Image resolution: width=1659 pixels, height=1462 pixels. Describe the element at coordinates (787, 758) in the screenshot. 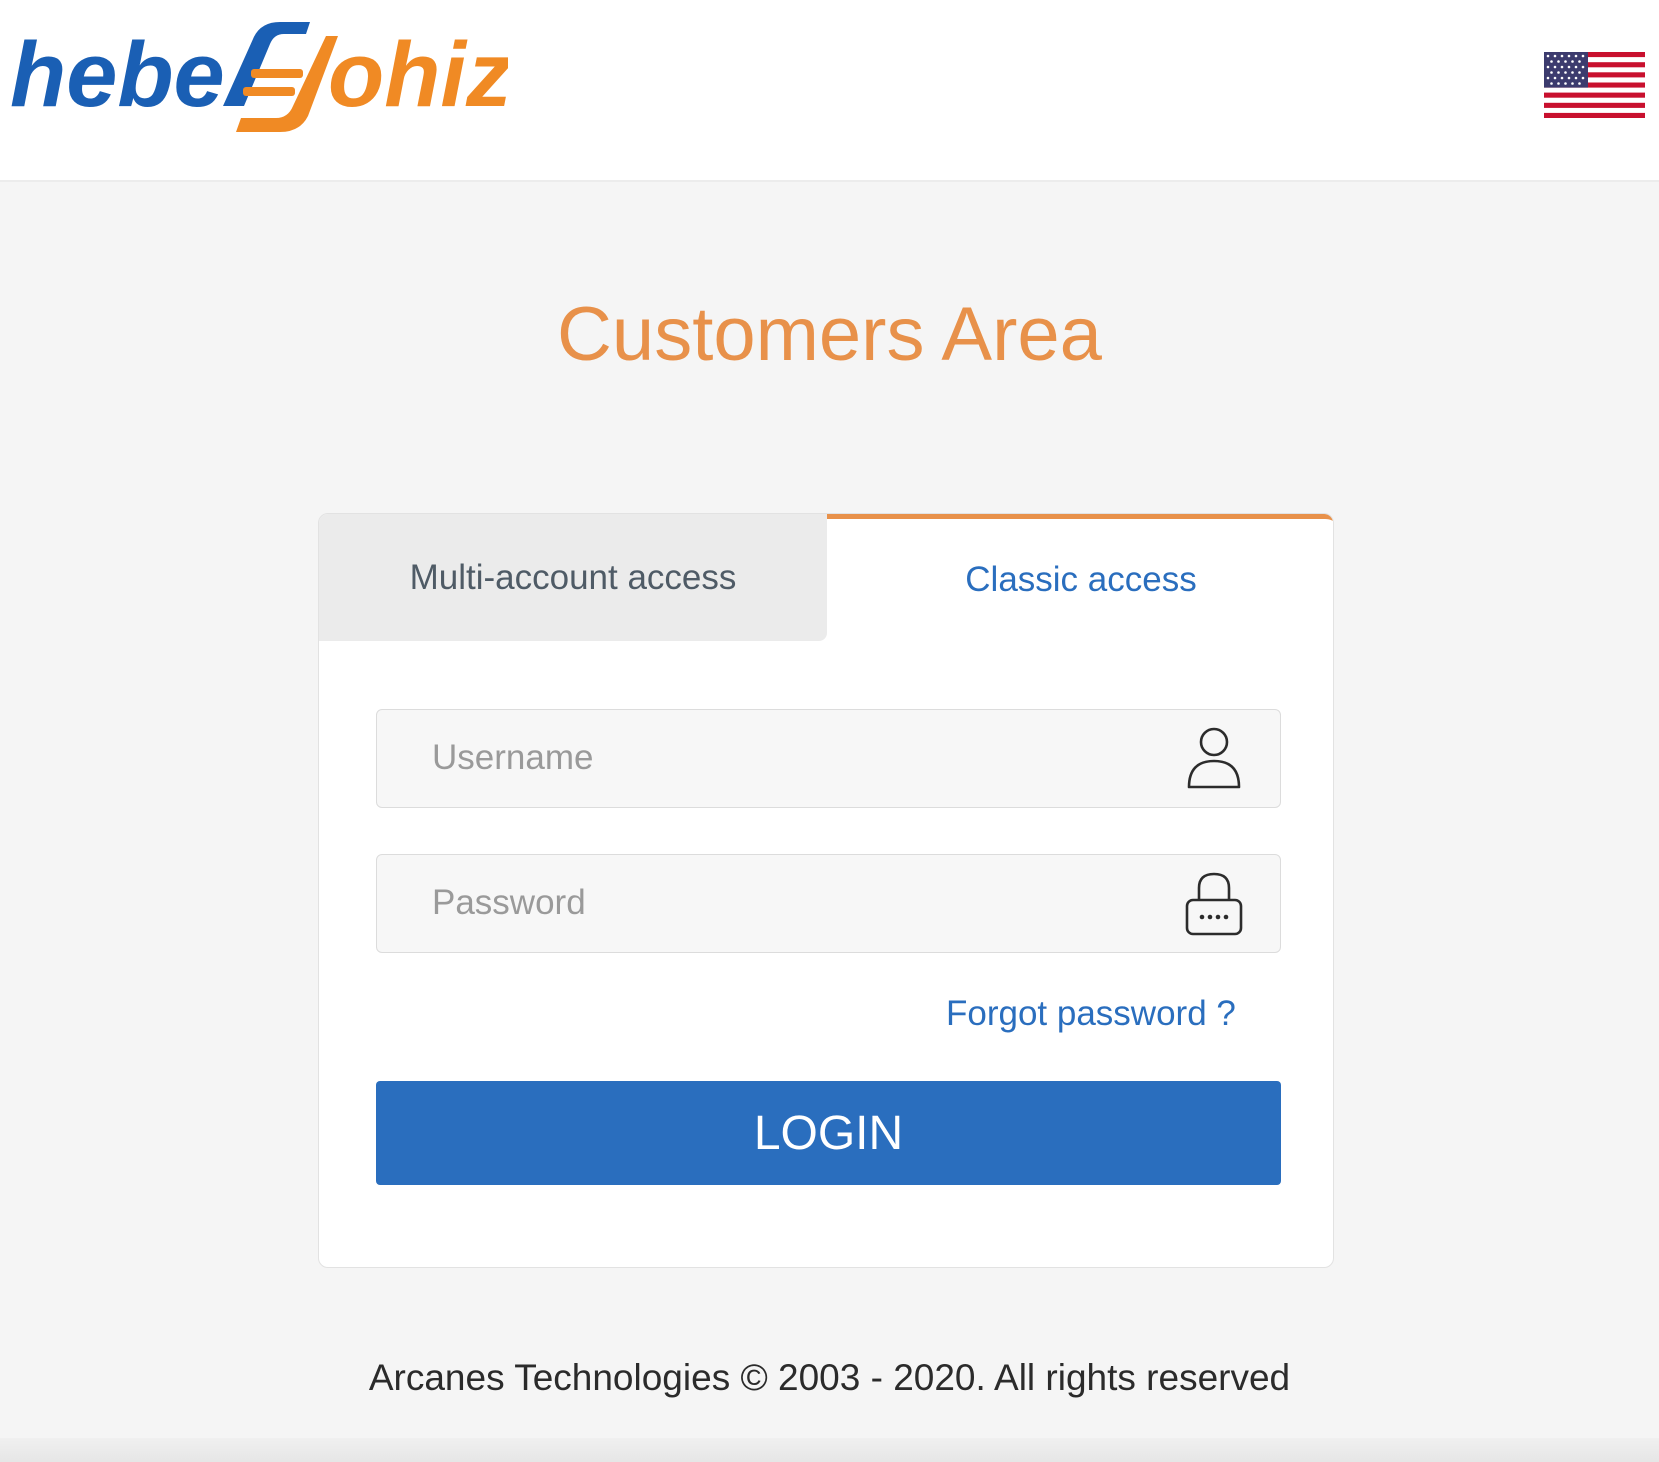

I see `username-input` at that location.